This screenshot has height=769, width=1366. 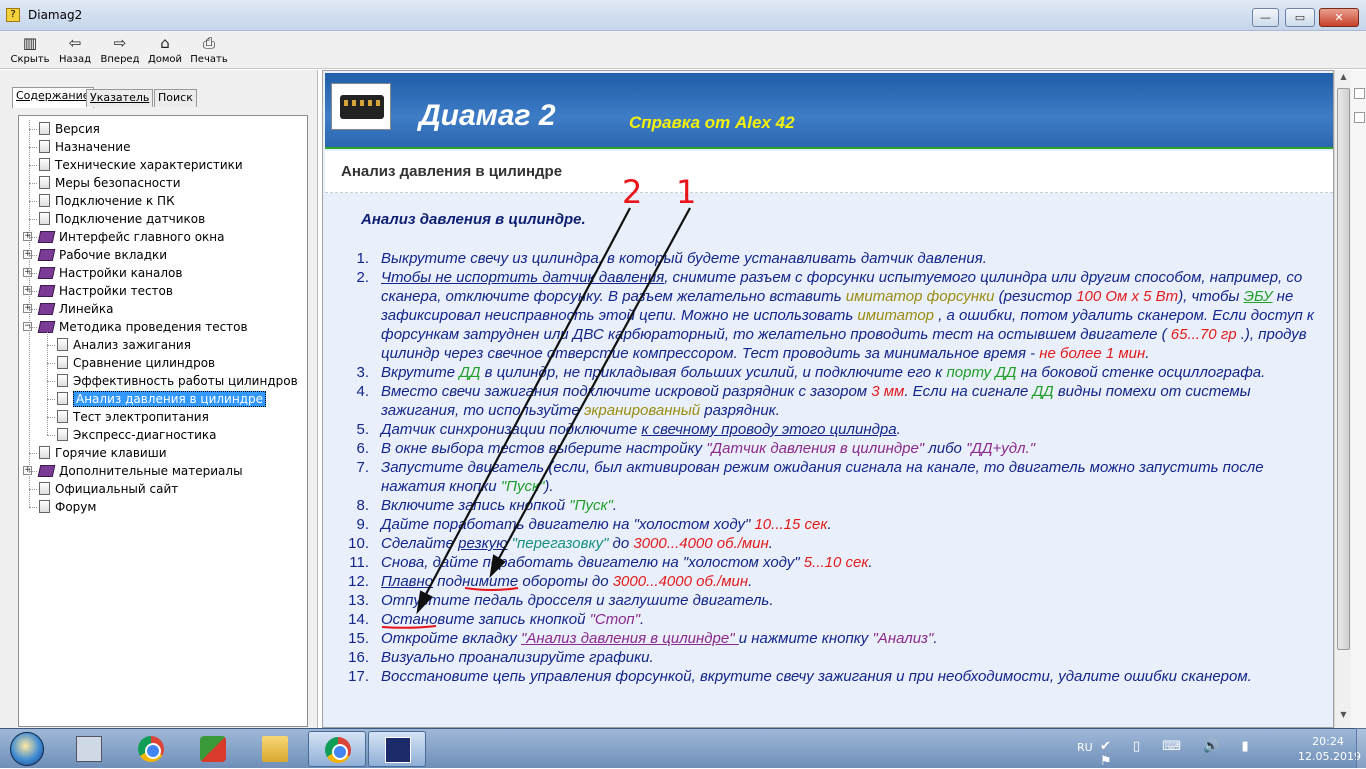 I want to click on step-text: 5...10 сек, so click(x=836, y=562).